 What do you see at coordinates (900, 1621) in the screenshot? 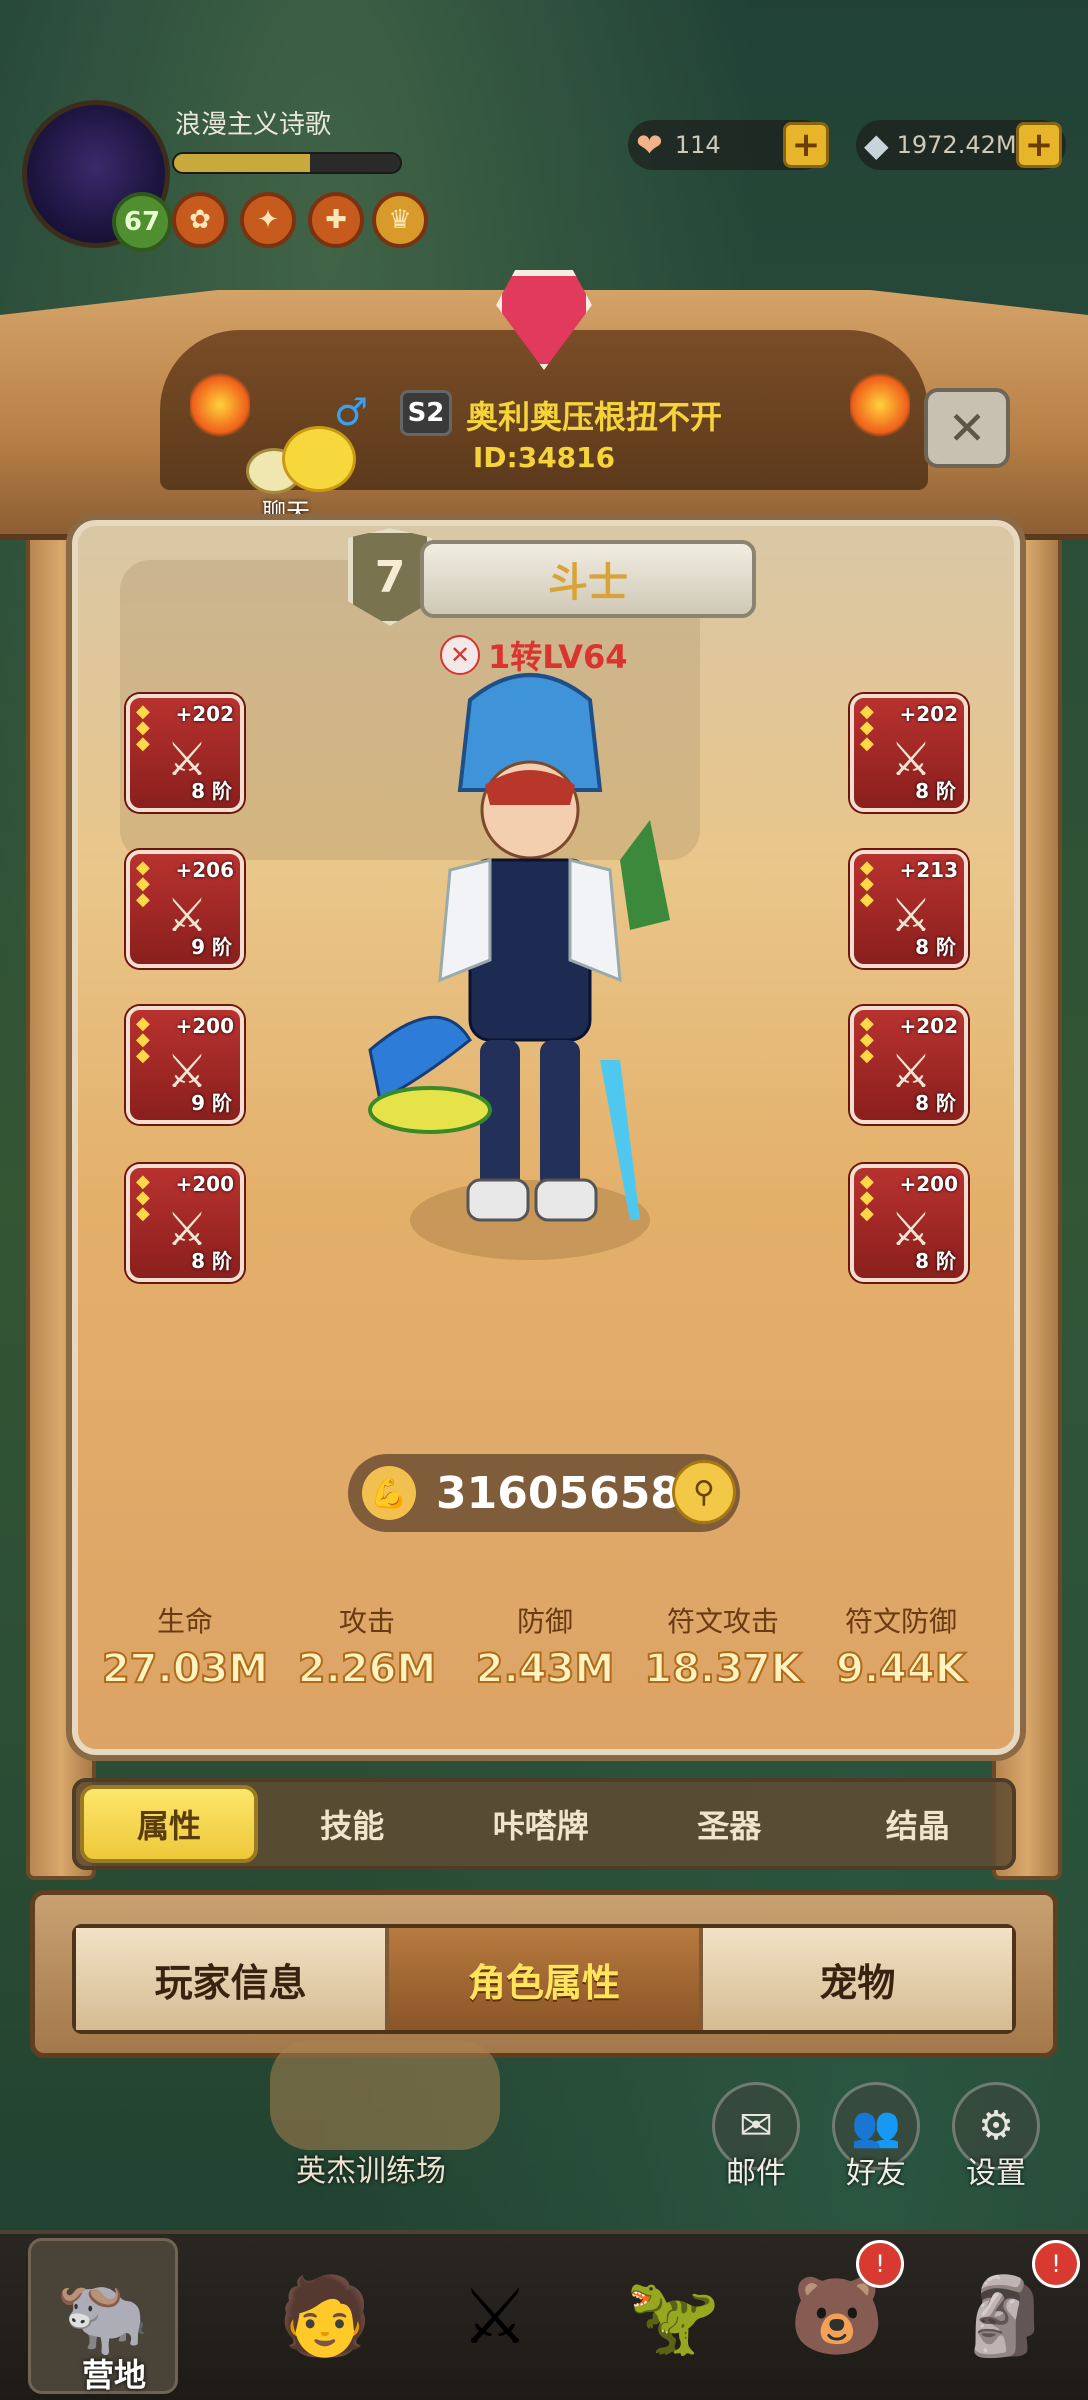
I see `stat-label: 符文防御` at bounding box center [900, 1621].